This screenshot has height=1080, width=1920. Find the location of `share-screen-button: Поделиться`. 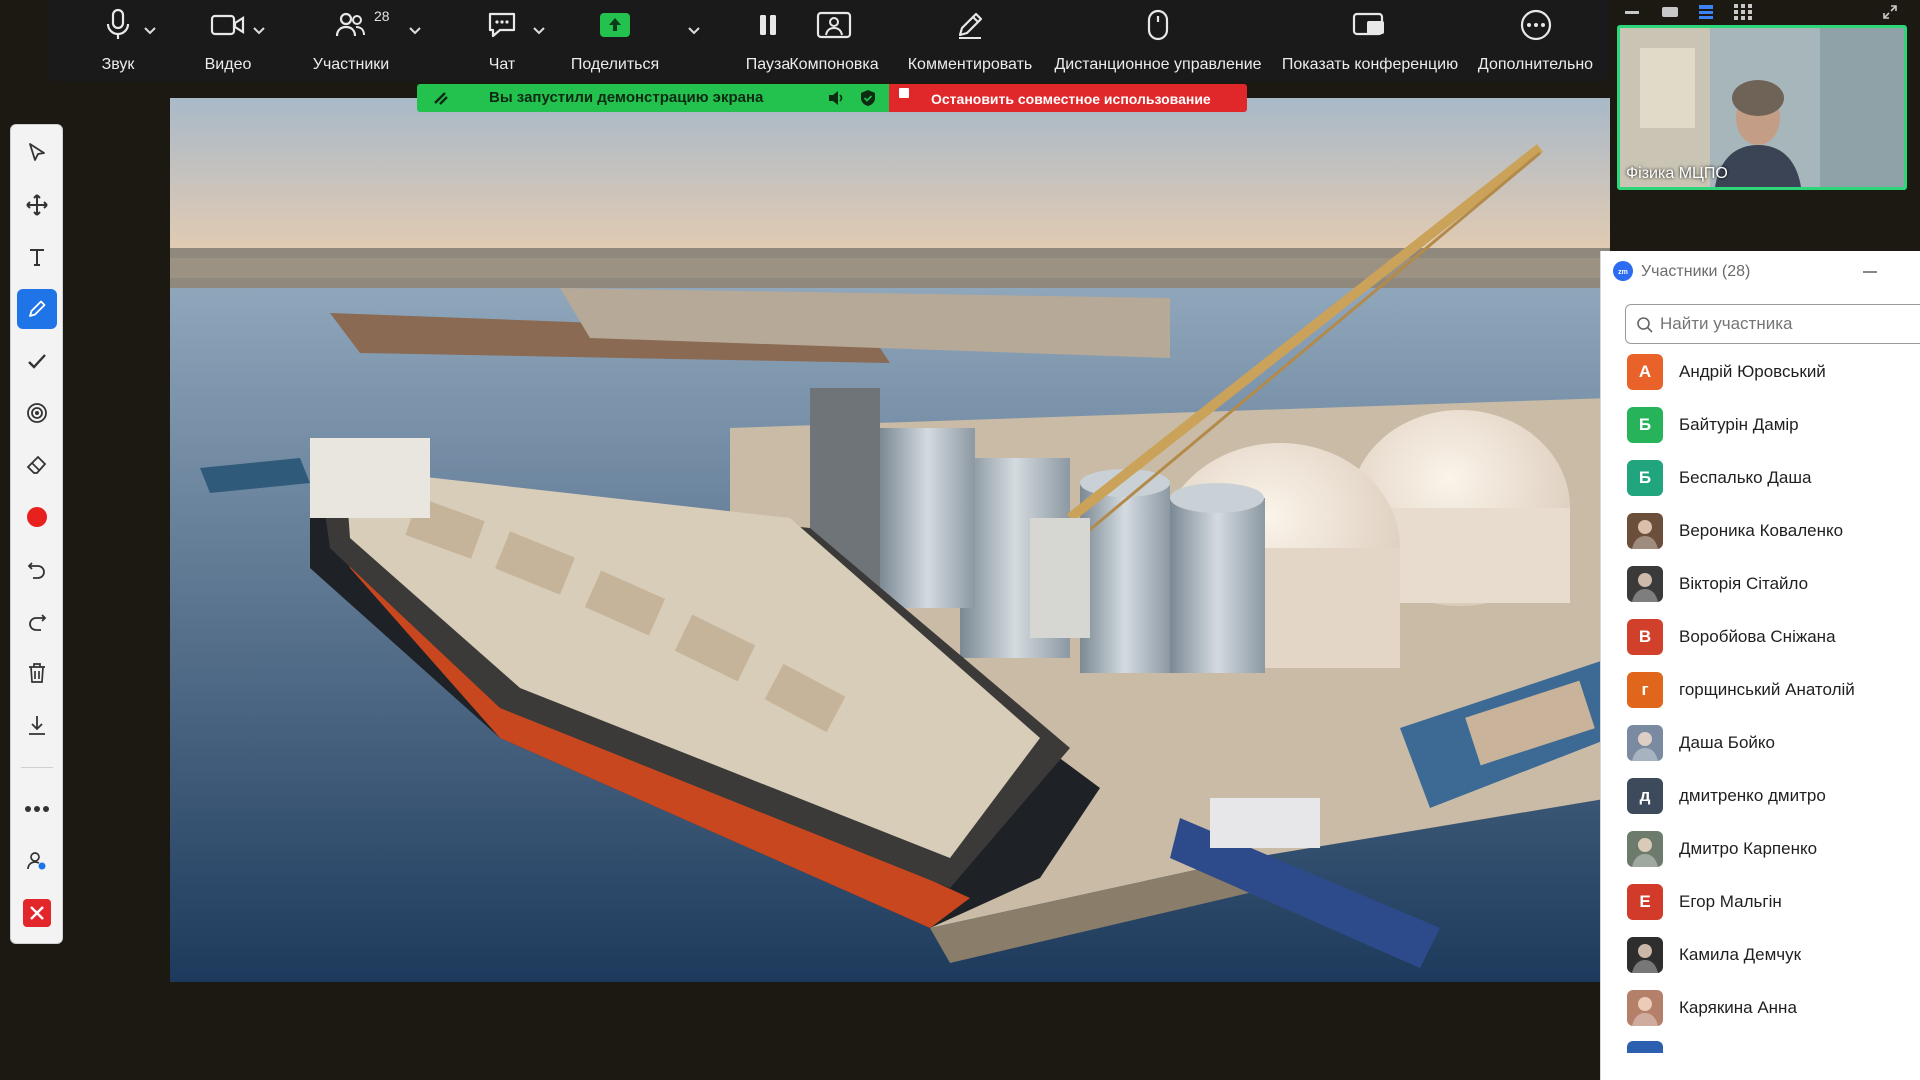

share-screen-button: Поделиться is located at coordinates (615, 41).